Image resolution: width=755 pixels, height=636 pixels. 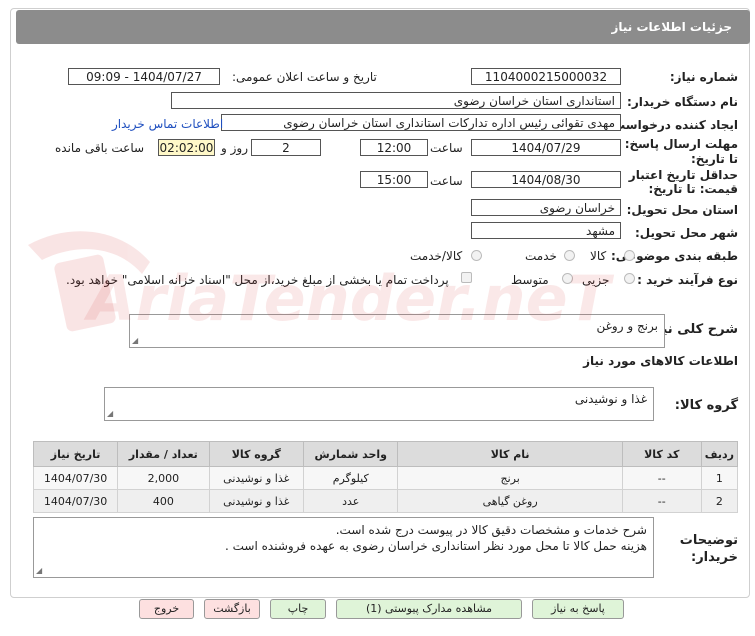 I want to click on cell-unit: کیلوگرم, so click(x=350, y=478).